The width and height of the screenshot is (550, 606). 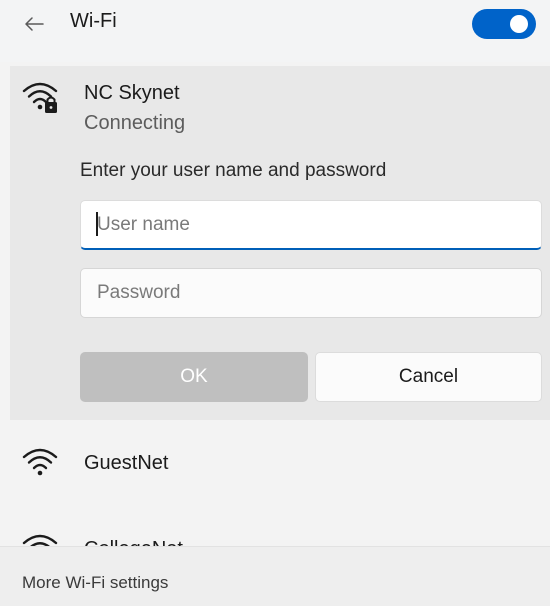 What do you see at coordinates (275, 576) in the screenshot?
I see `flyout-footer: More Wi-Fi settings` at bounding box center [275, 576].